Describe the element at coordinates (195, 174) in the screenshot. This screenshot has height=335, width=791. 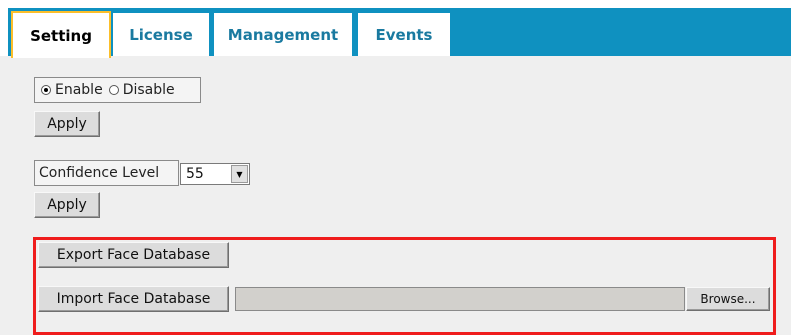
I see `confidence-level-value: 55` at that location.